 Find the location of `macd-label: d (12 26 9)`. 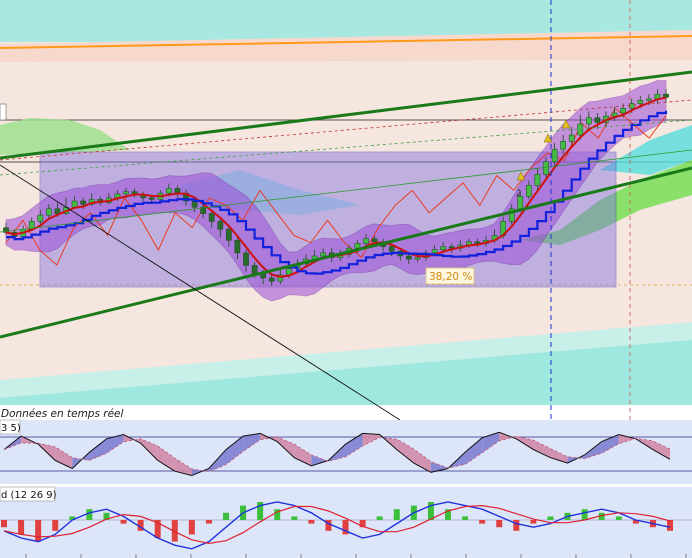

macd-label: d (12 26 9) is located at coordinates (29, 495).